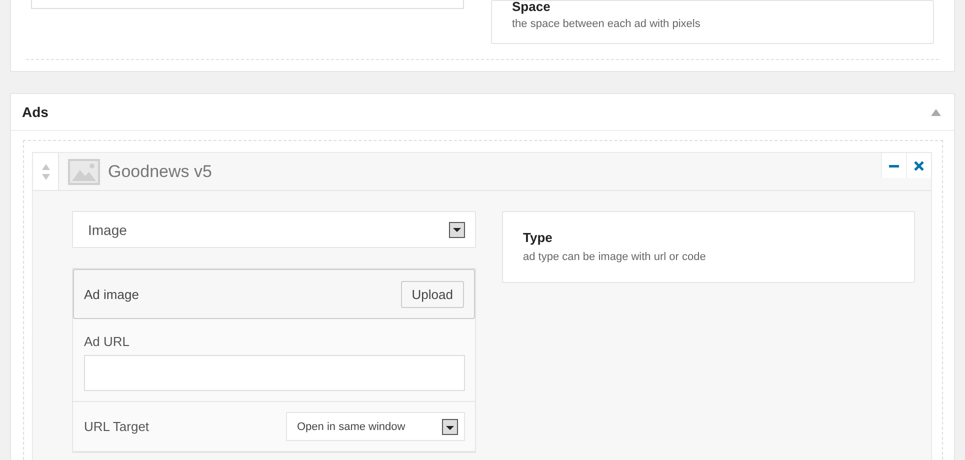  I want to click on type-select: Image, so click(274, 229).